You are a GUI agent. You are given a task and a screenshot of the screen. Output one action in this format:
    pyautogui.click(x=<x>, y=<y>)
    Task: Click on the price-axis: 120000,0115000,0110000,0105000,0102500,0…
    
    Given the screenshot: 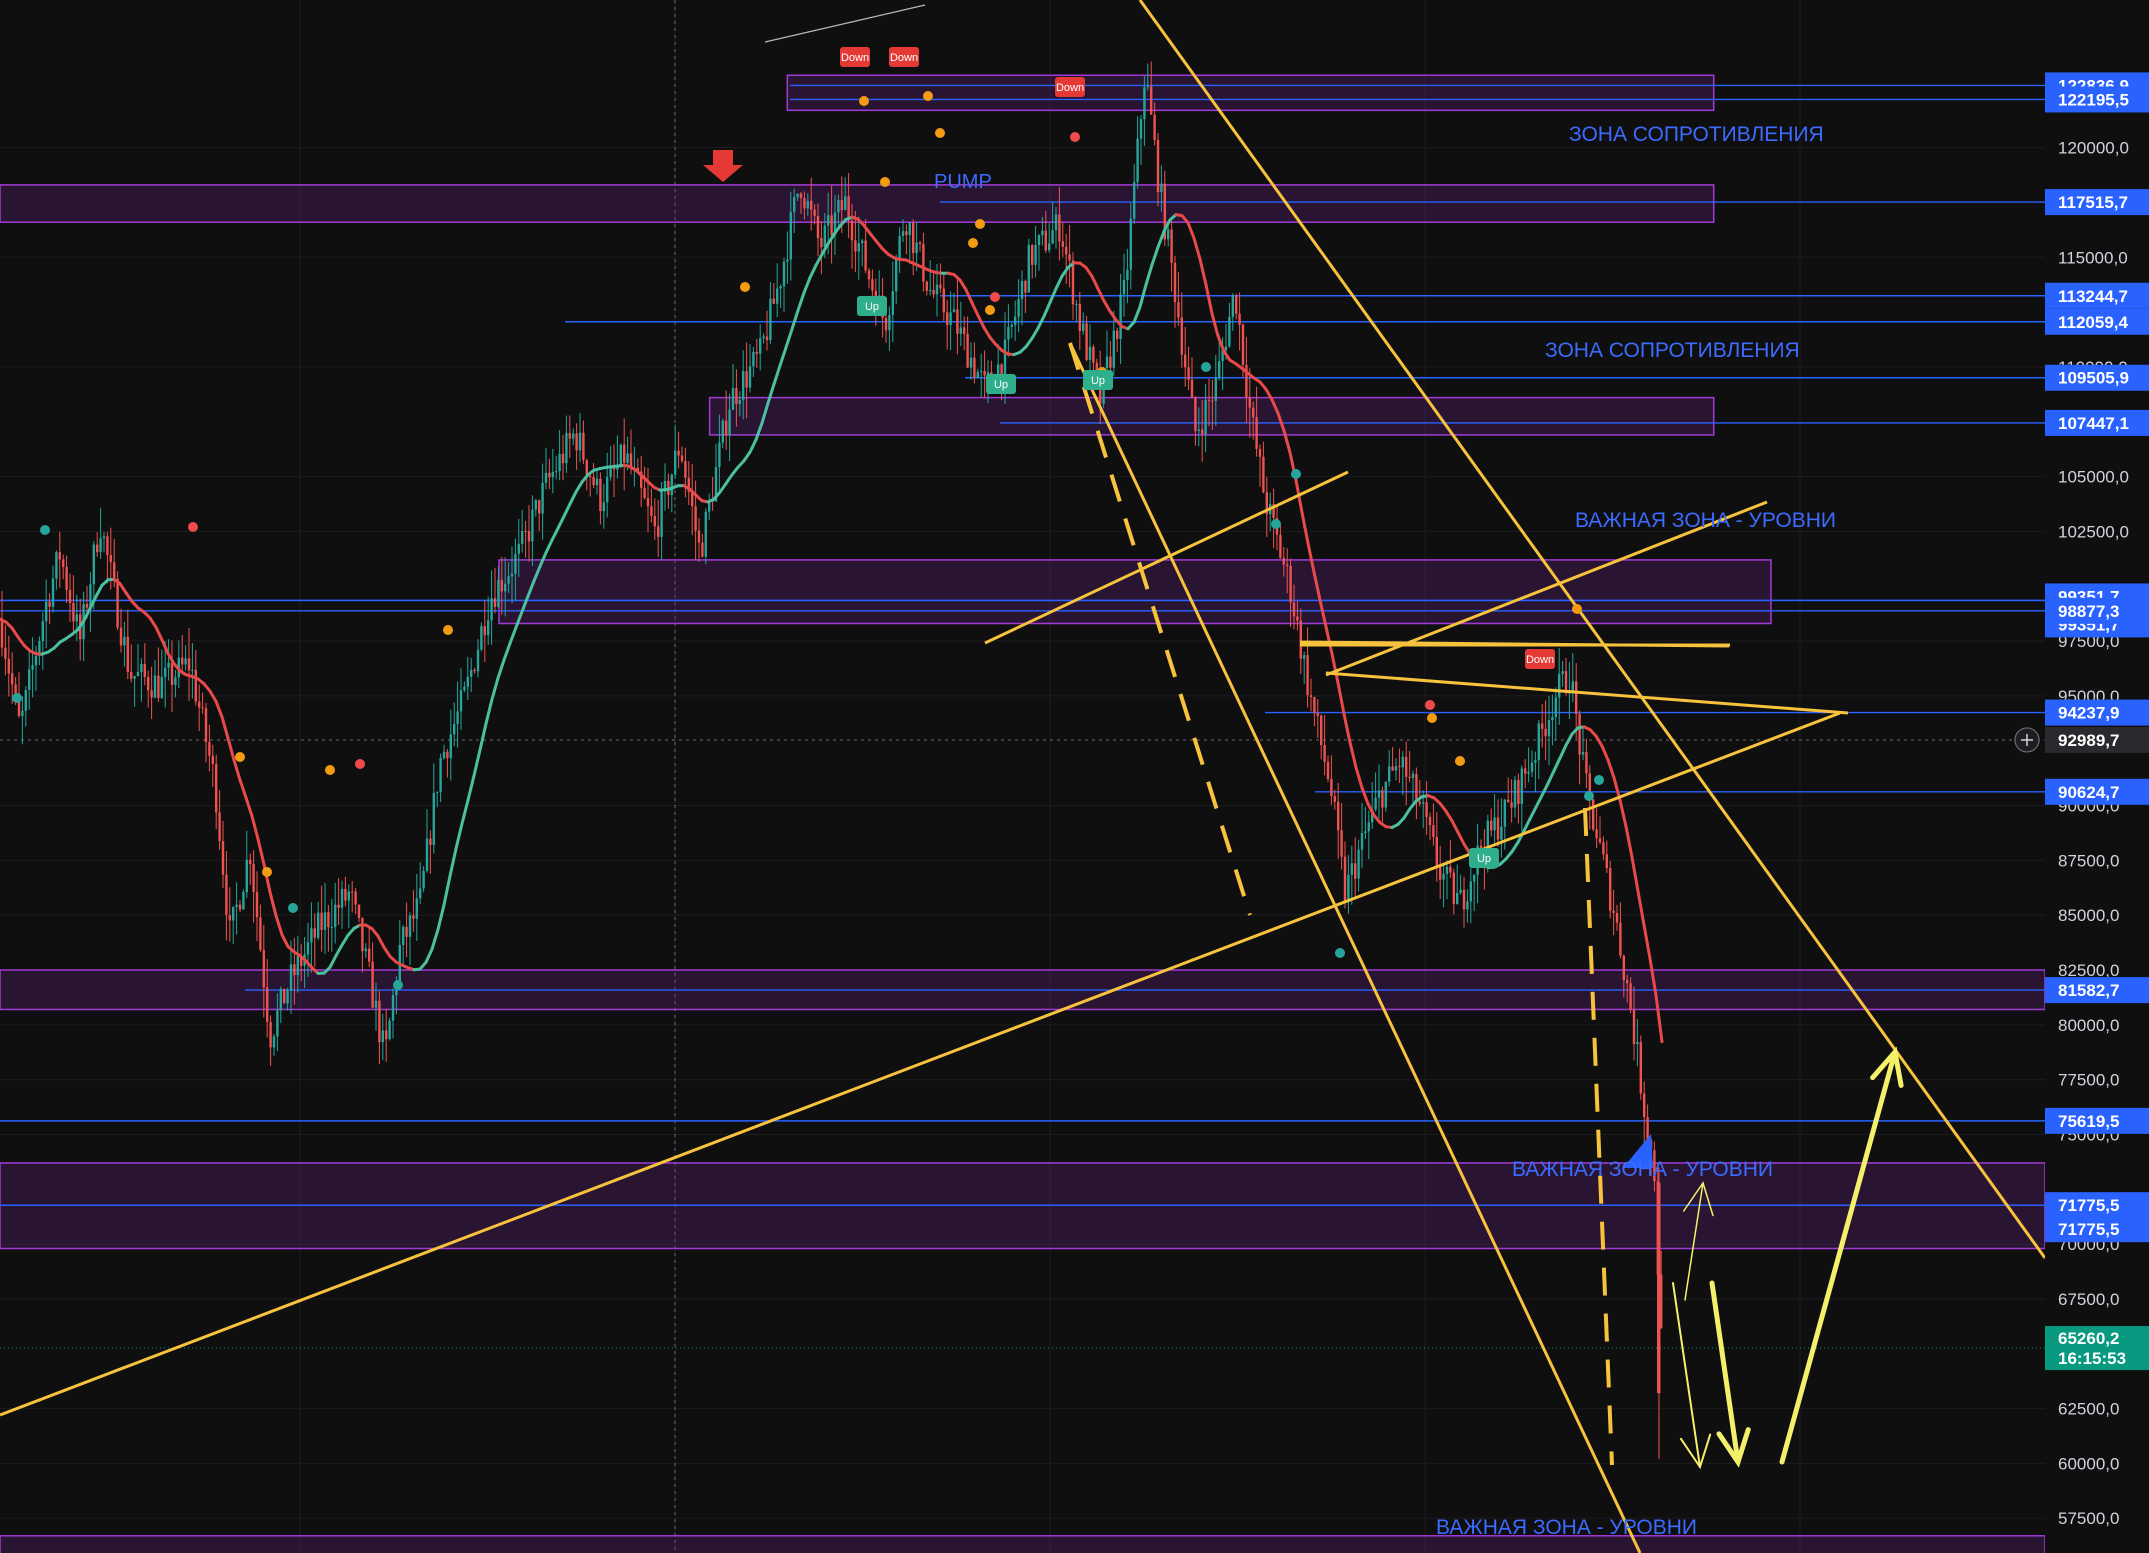 What is the action you would take?
    pyautogui.click(x=2081, y=776)
    